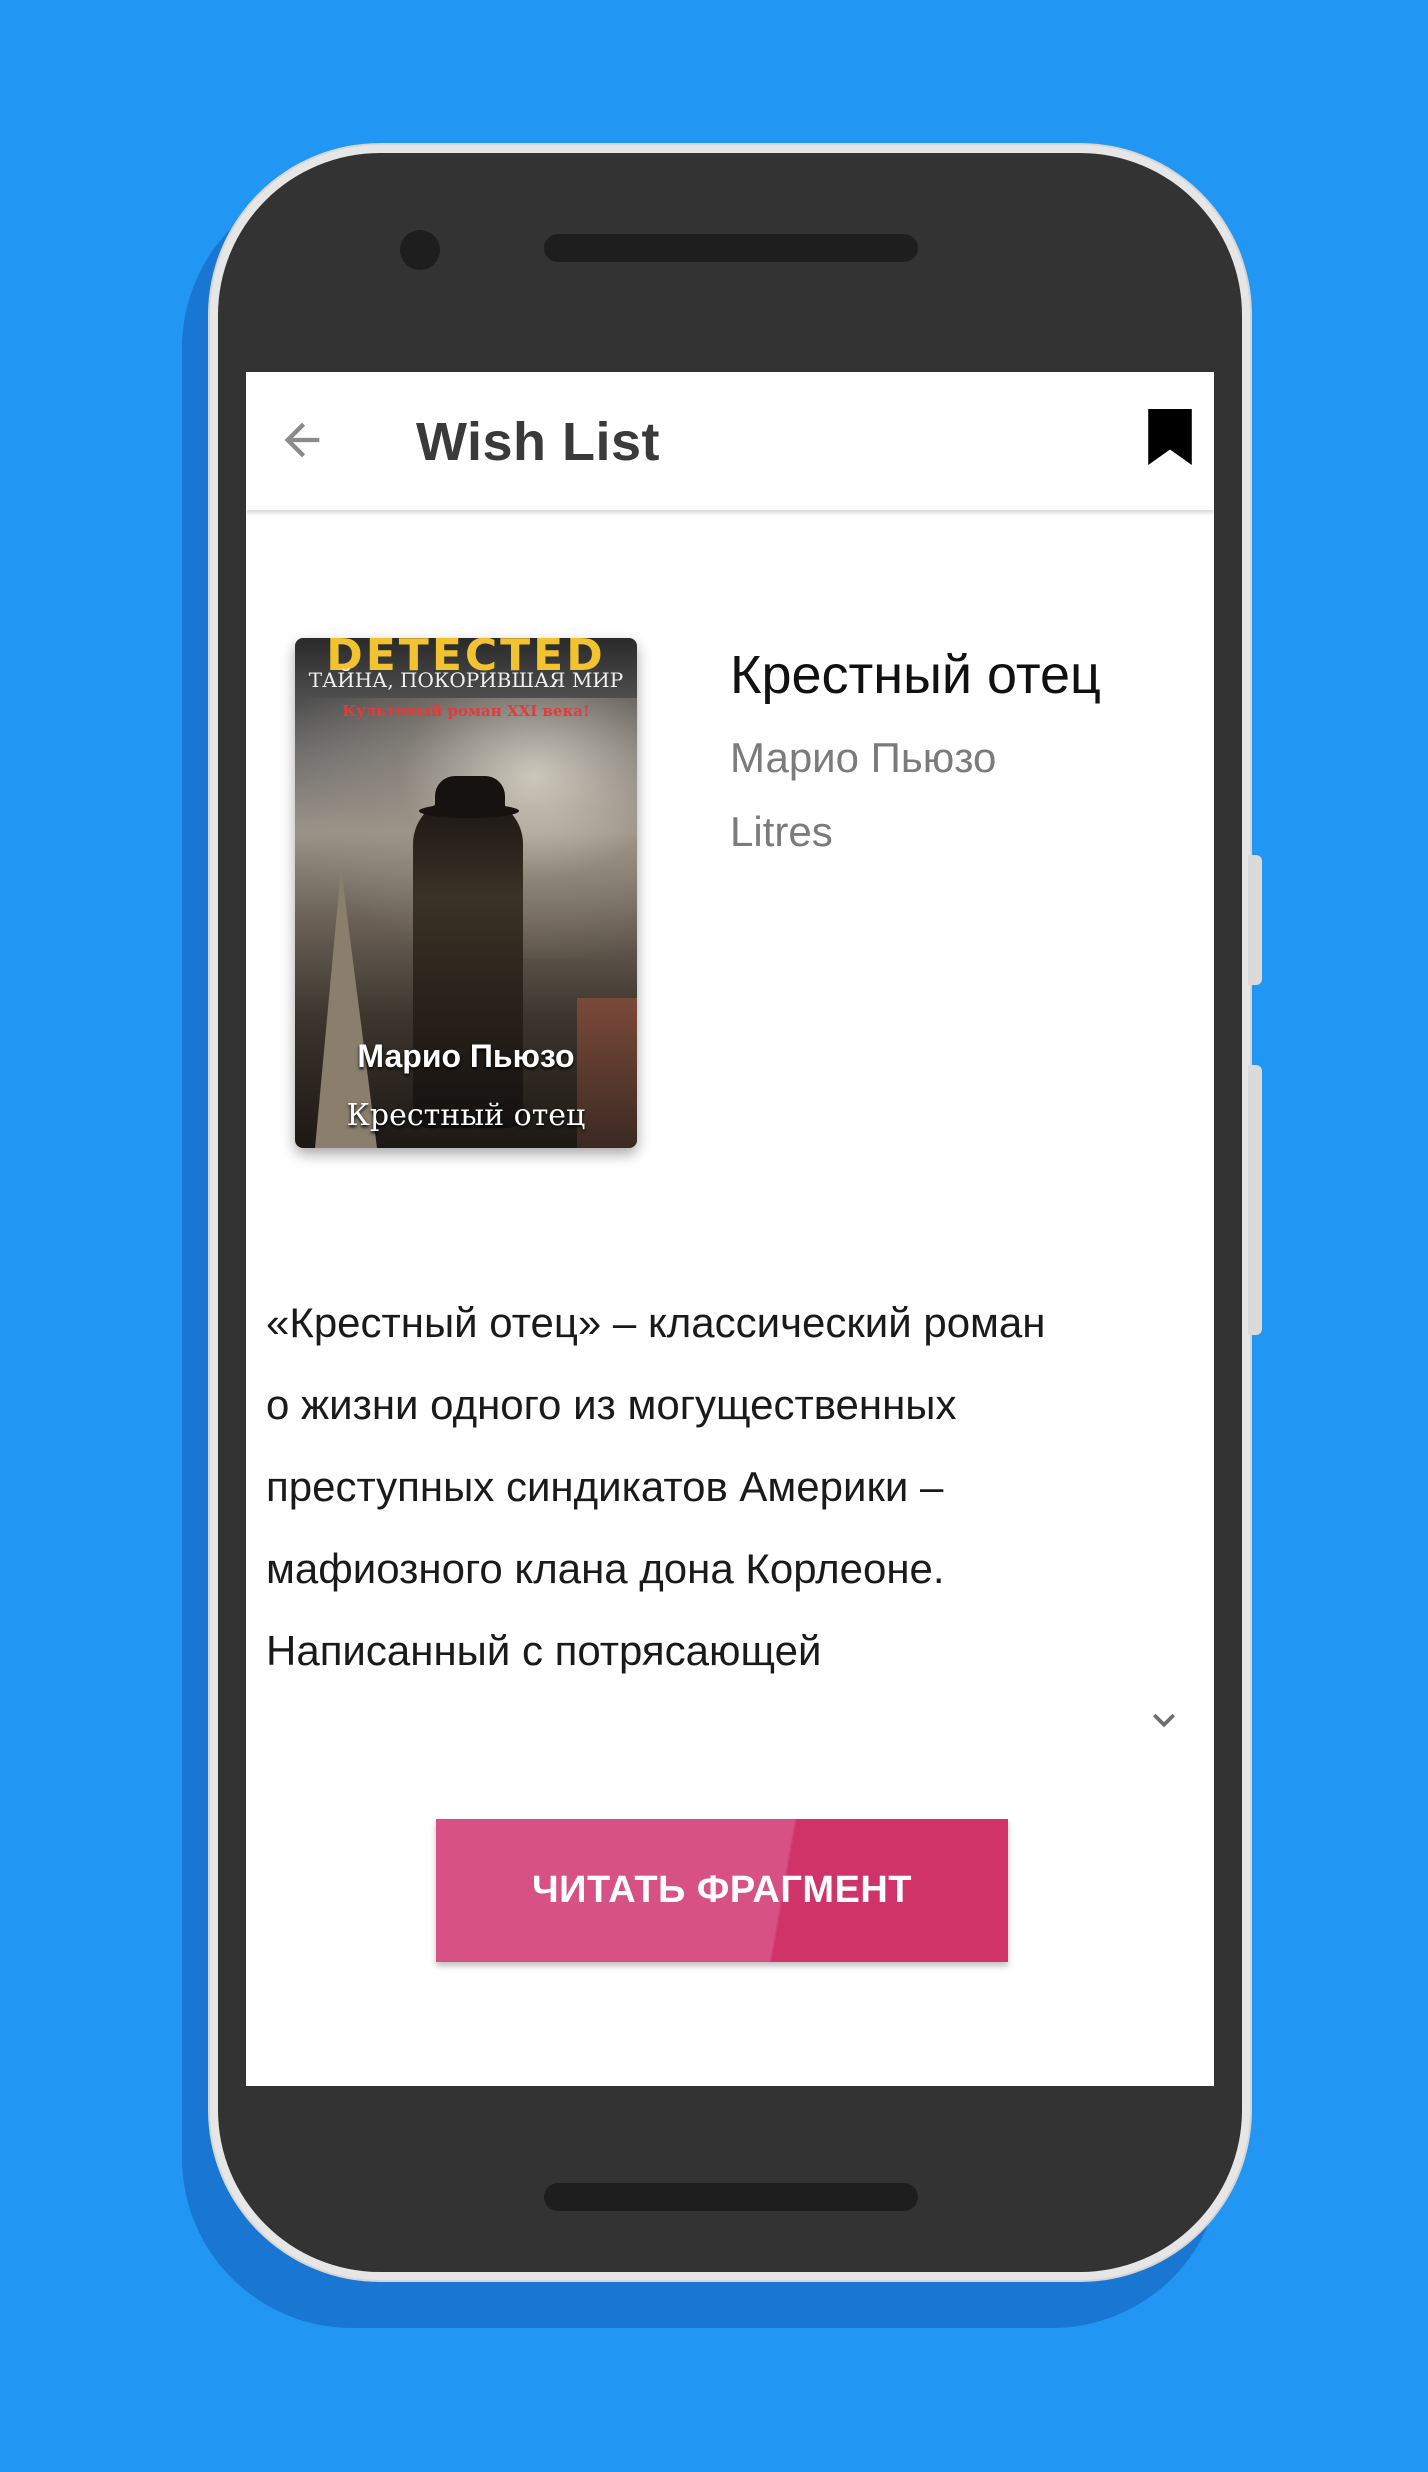  I want to click on description-line: Написанный с потрясающей, so click(544, 1650).